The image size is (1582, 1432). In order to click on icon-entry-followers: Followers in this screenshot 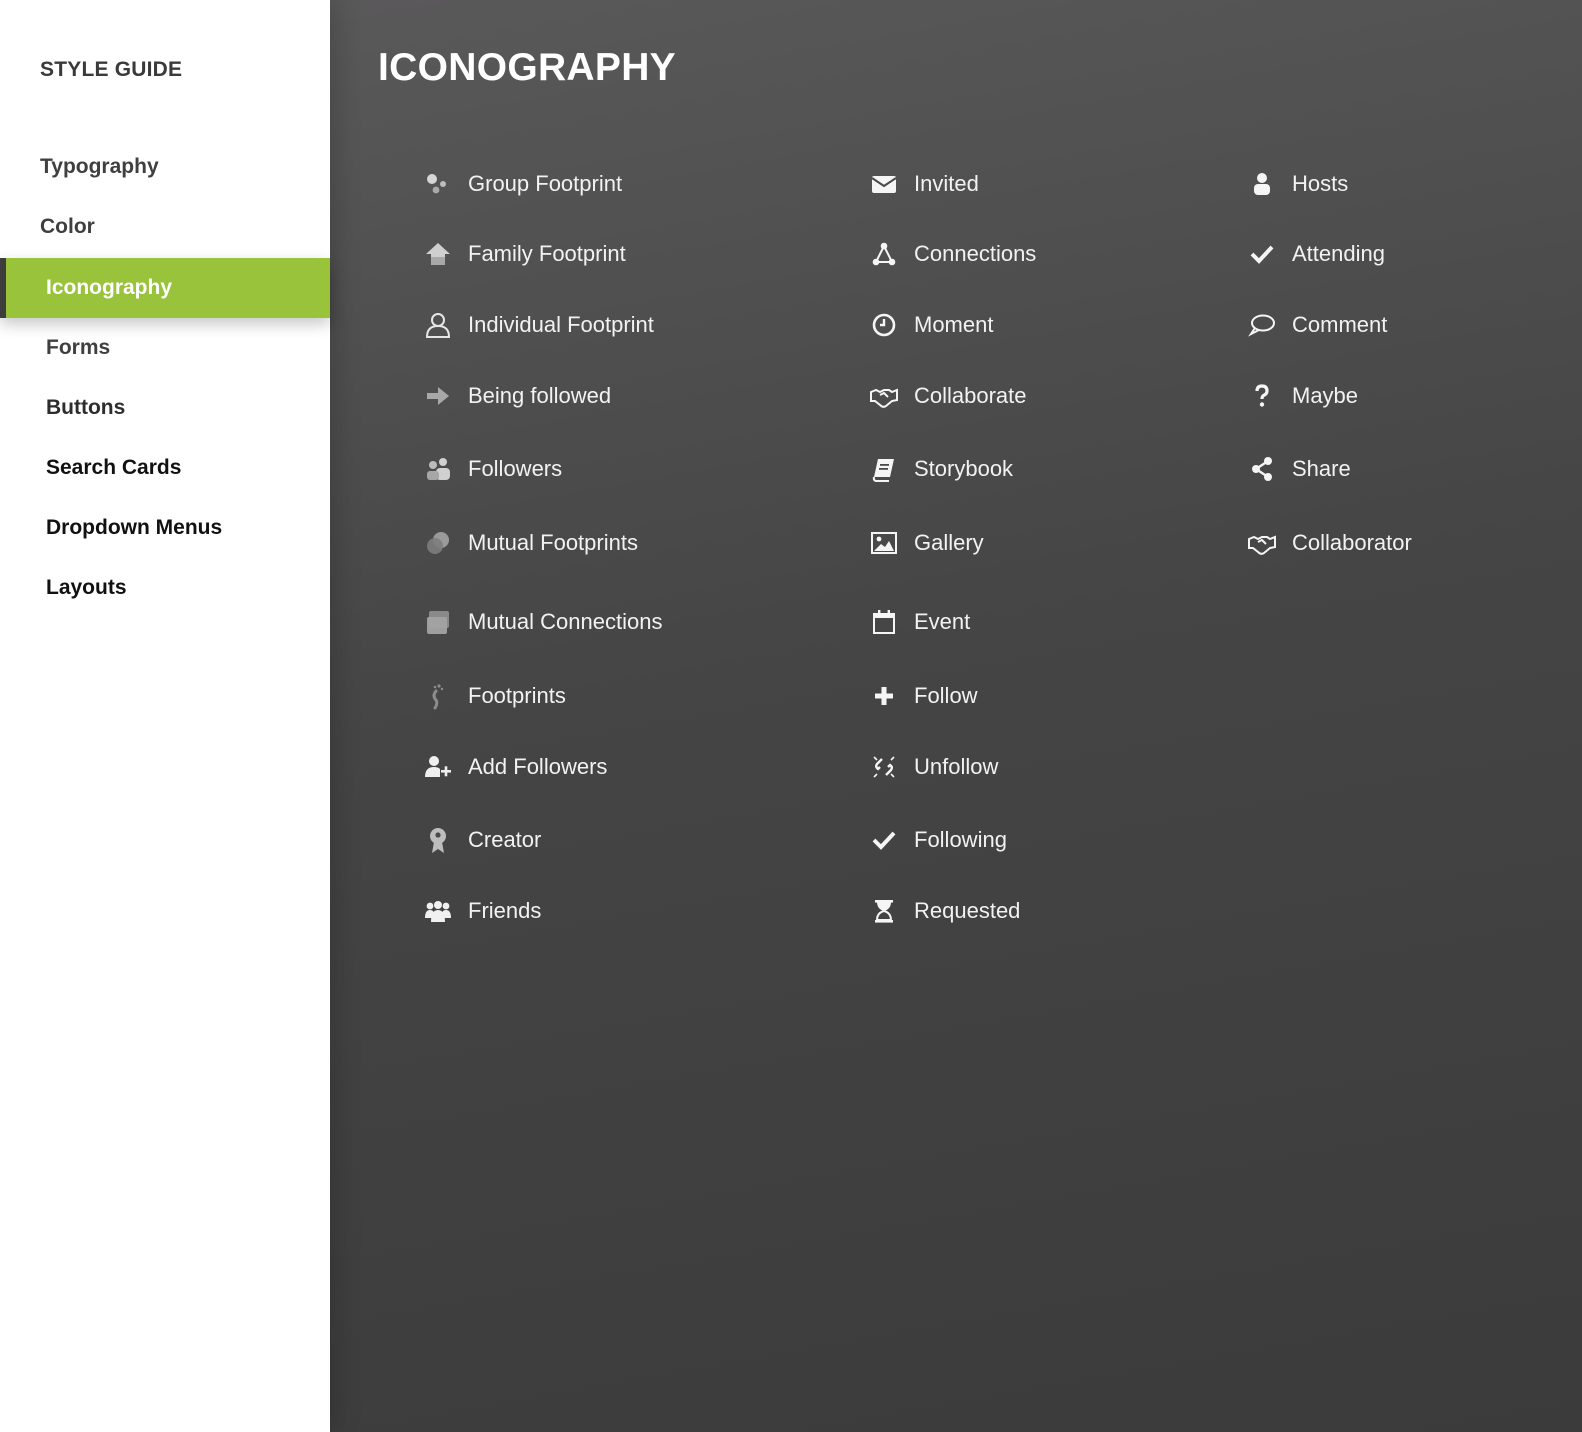, I will do `click(492, 469)`.